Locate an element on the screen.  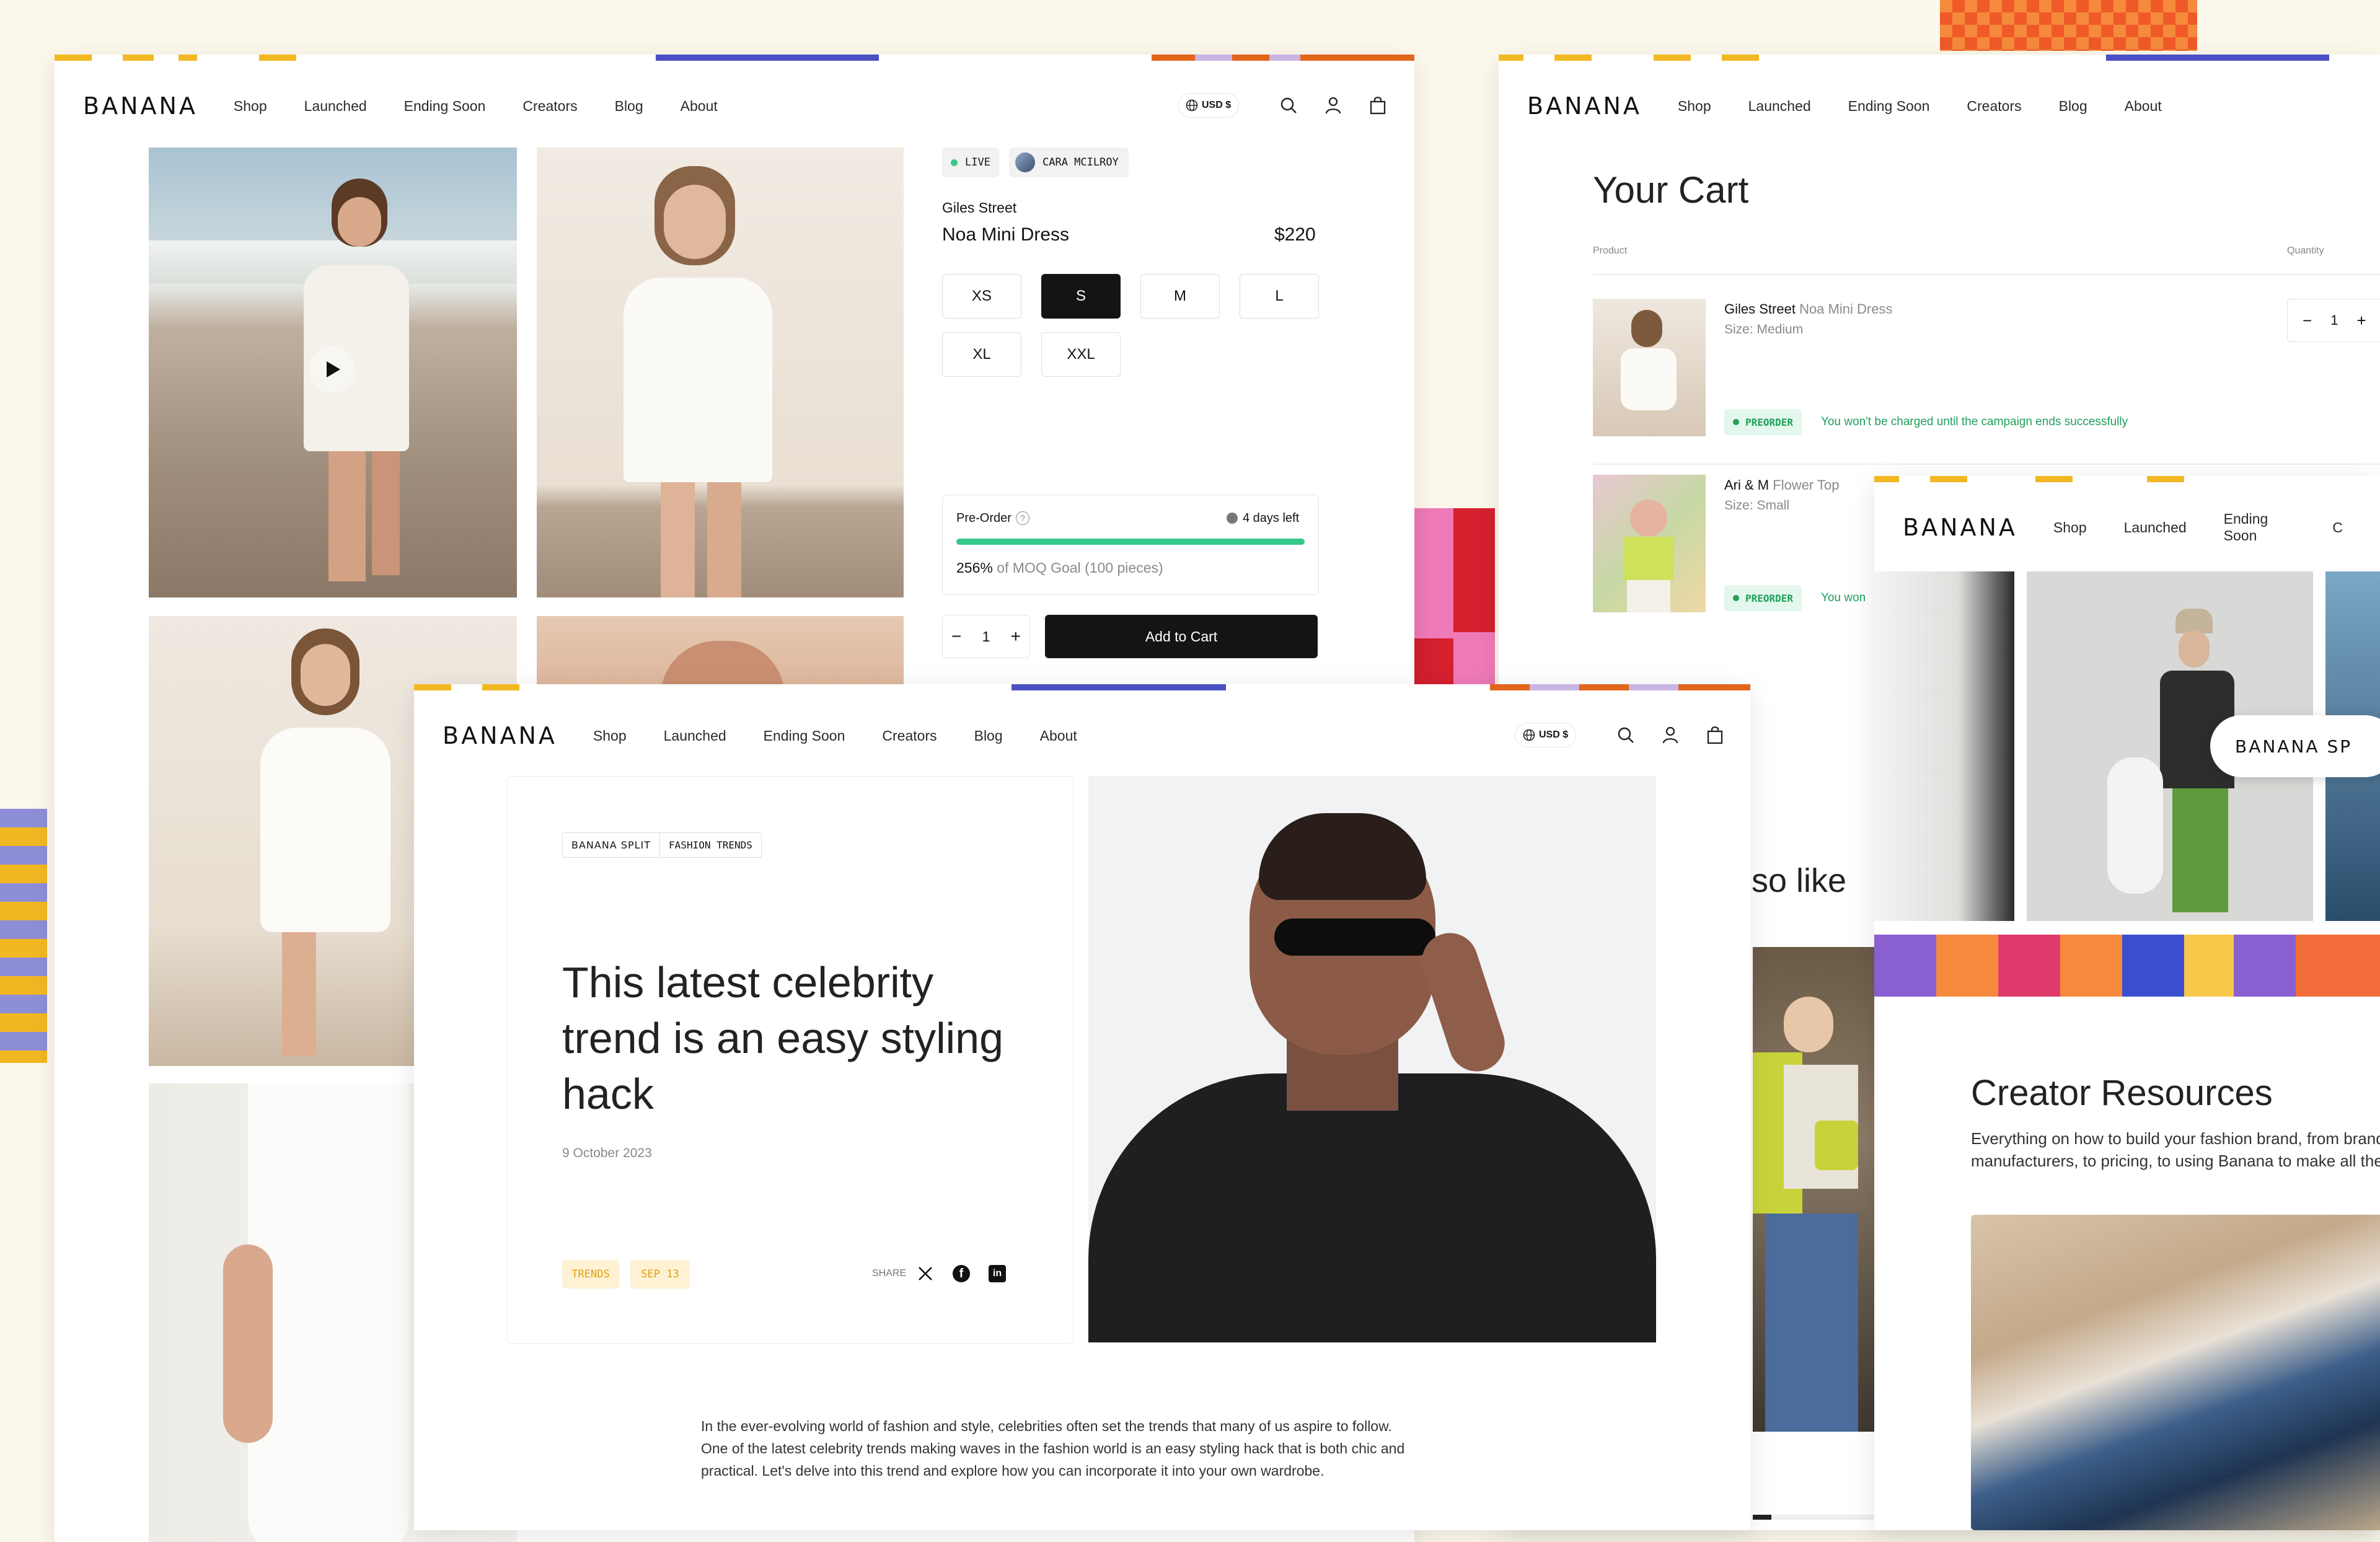
product-photo-studio is located at coordinates (720, 372).